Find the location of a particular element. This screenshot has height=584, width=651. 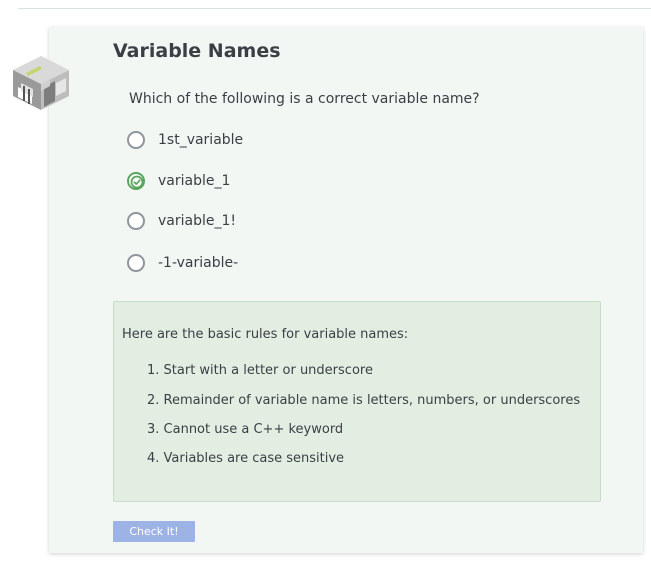

answer-option-2: variable_1 is located at coordinates (178, 181).